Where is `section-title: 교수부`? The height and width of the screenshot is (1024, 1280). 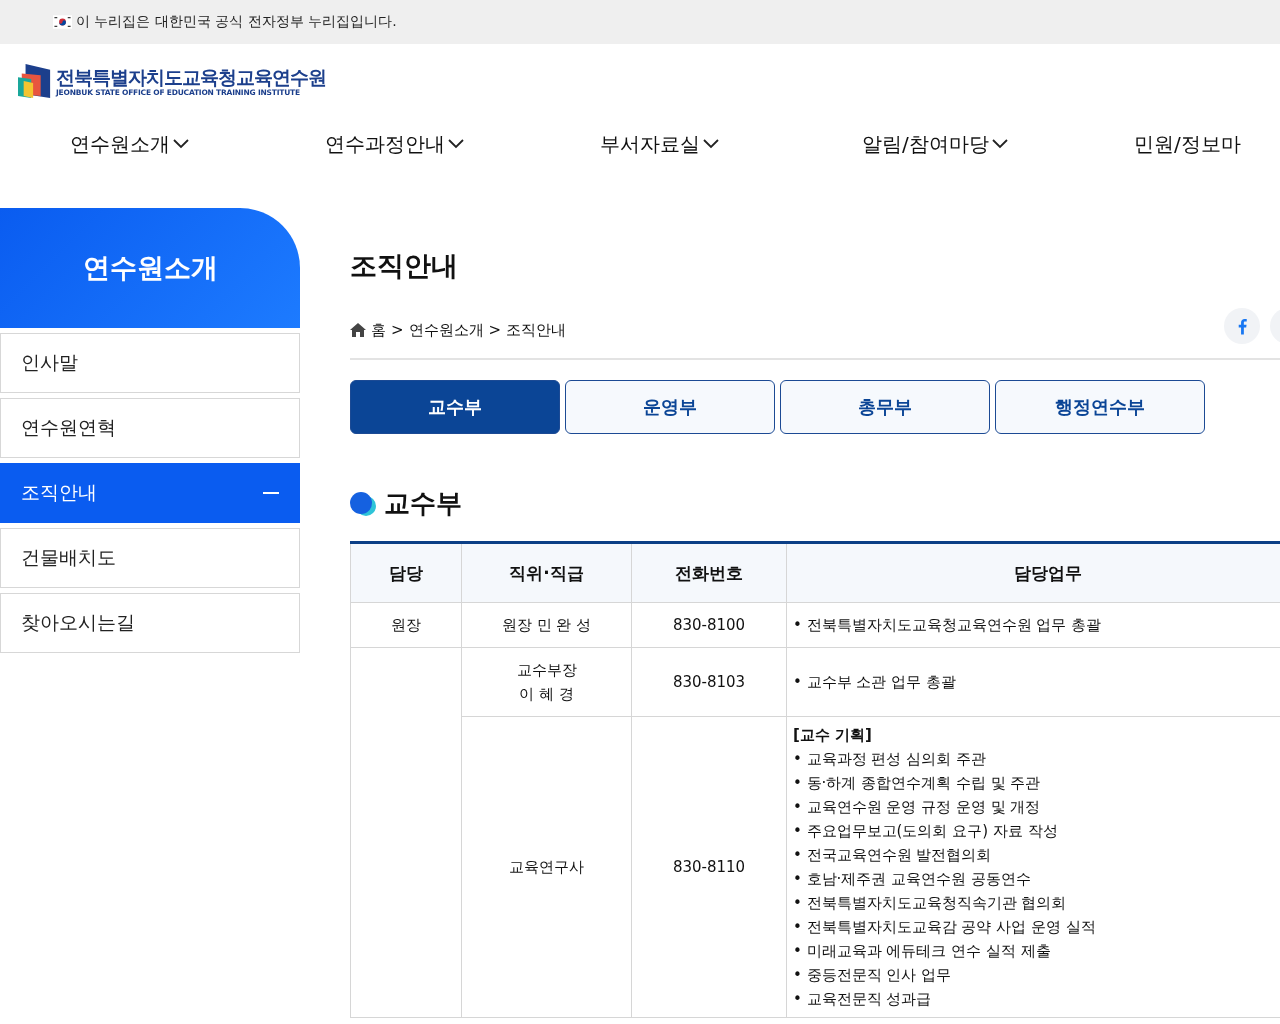 section-title: 교수부 is located at coordinates (423, 503).